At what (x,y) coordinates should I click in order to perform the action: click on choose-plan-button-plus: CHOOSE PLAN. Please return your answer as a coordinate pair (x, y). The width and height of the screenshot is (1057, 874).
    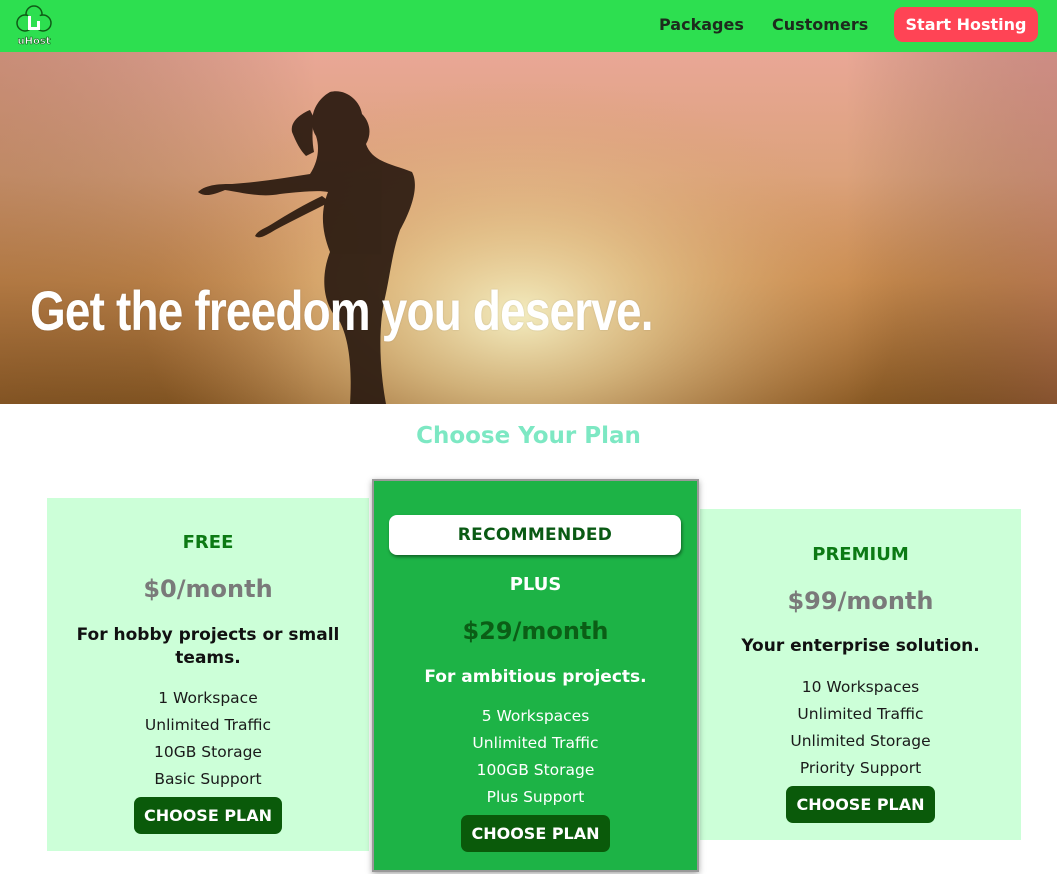
    Looking at the image, I should click on (535, 833).